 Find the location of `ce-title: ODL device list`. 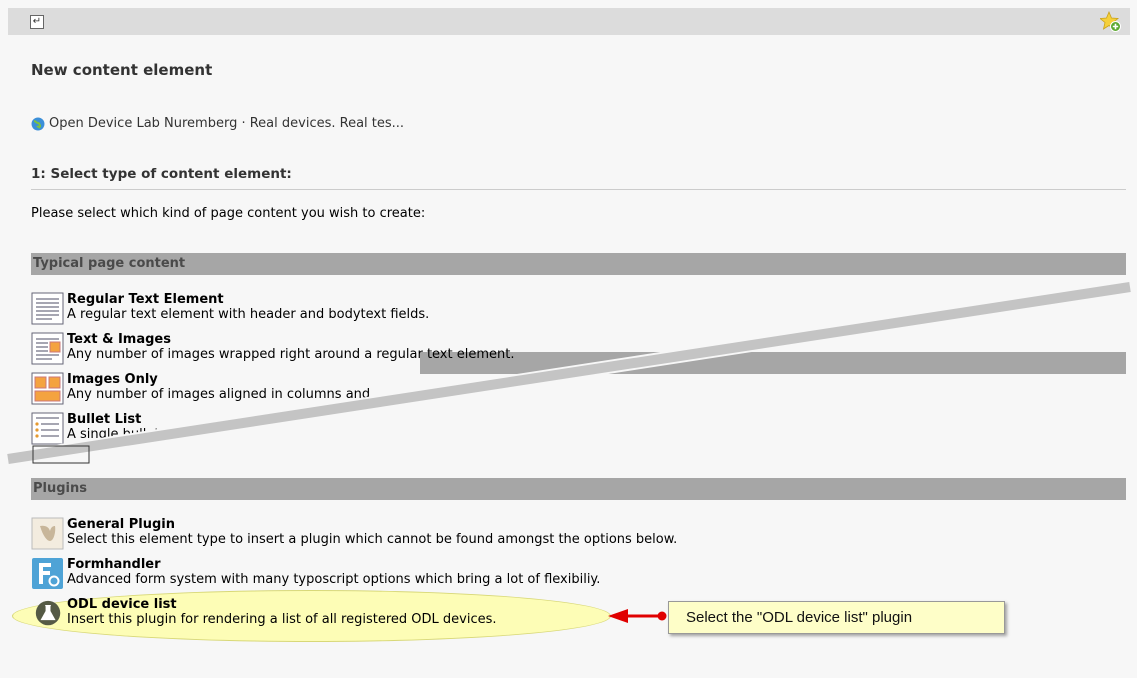

ce-title: ODL device list is located at coordinates (282, 604).